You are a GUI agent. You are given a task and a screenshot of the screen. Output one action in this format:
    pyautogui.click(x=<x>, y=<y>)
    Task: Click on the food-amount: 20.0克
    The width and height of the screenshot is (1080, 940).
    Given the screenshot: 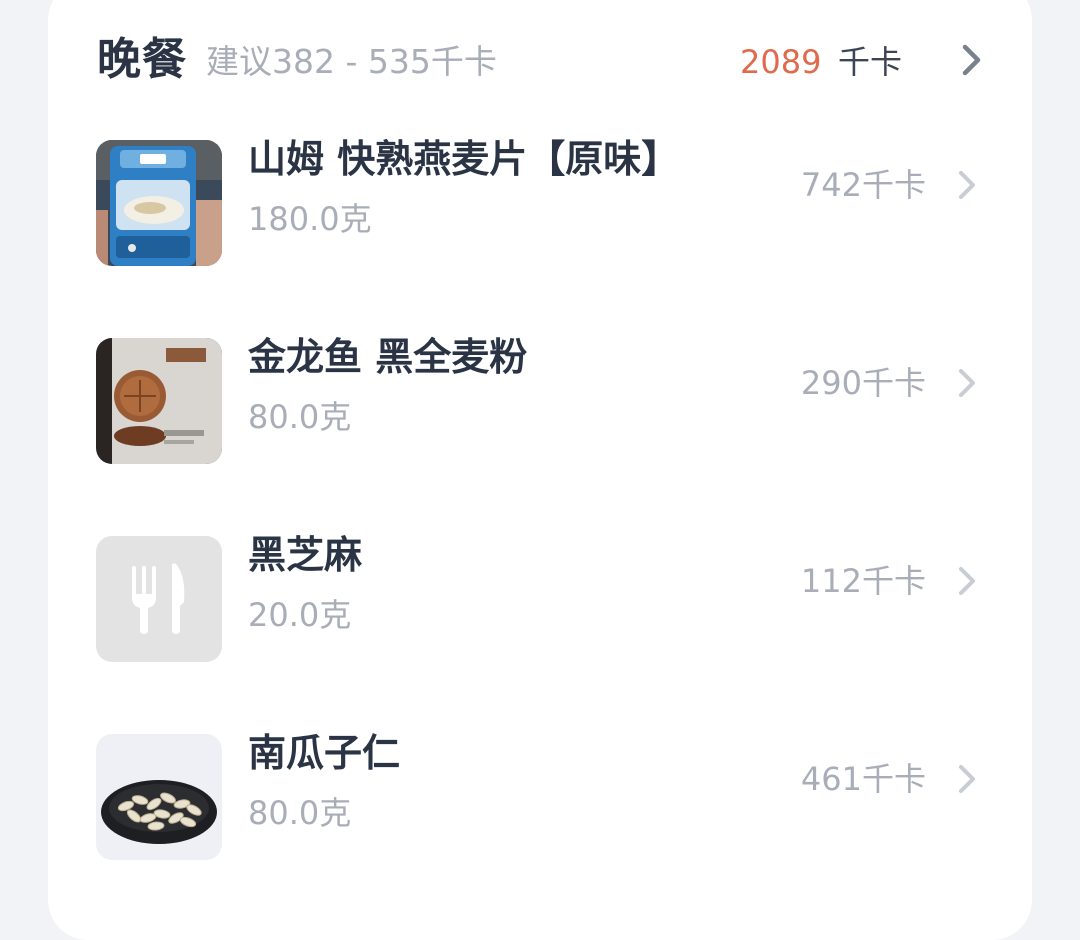 What is the action you would take?
    pyautogui.click(x=300, y=615)
    